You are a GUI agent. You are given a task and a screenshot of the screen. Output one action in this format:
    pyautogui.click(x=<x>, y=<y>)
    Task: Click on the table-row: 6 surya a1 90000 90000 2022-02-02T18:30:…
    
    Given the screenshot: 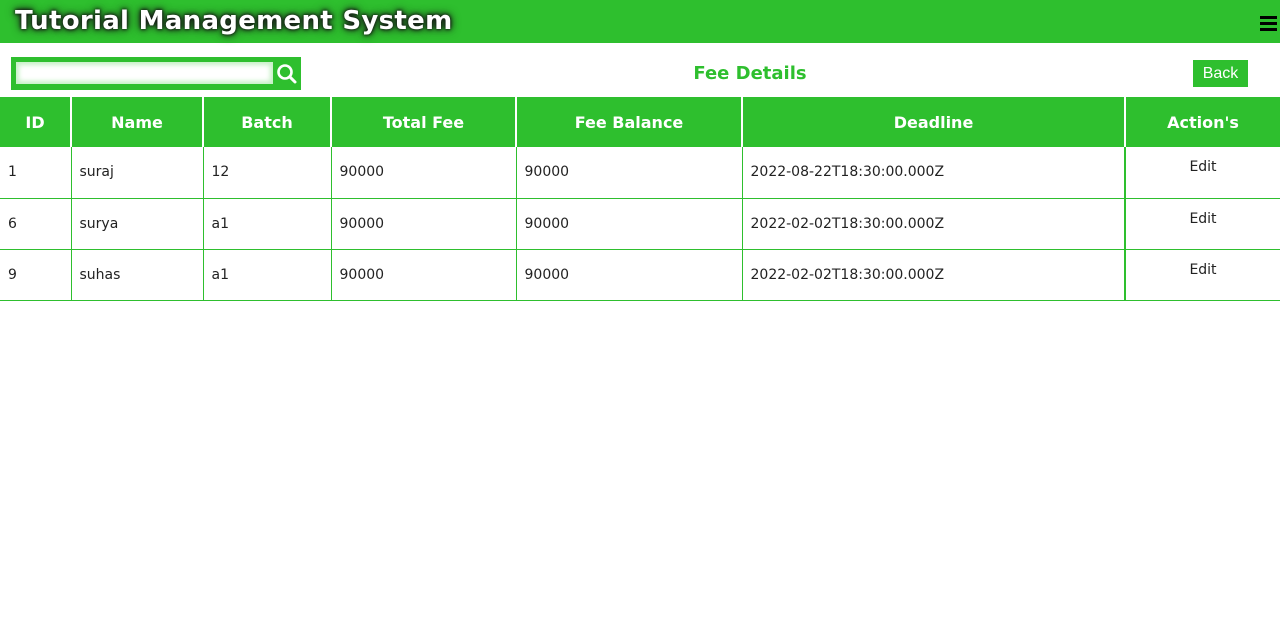 What is the action you would take?
    pyautogui.click(x=640, y=224)
    